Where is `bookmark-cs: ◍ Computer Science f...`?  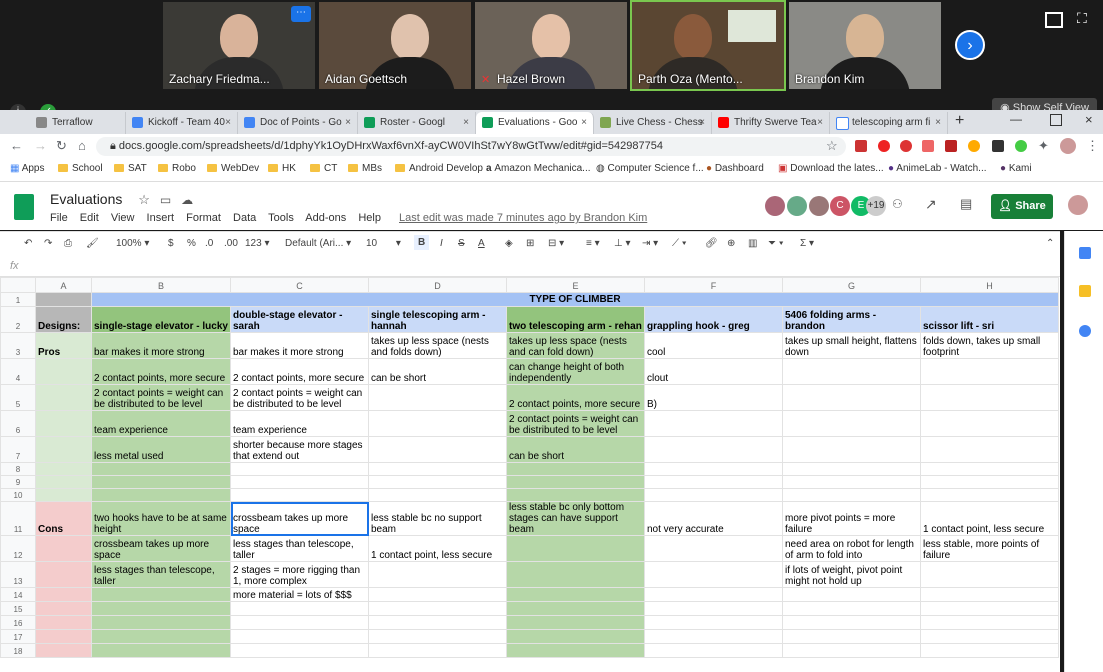
bookmark-cs: ◍ Computer Science f... is located at coordinates (650, 168).